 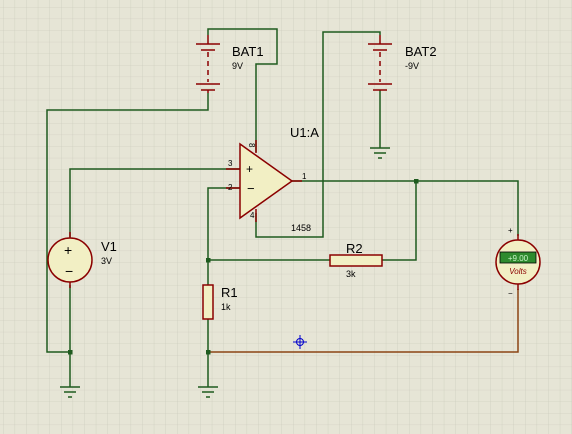 I want to click on bat2-ref: BAT2, so click(x=421, y=51).